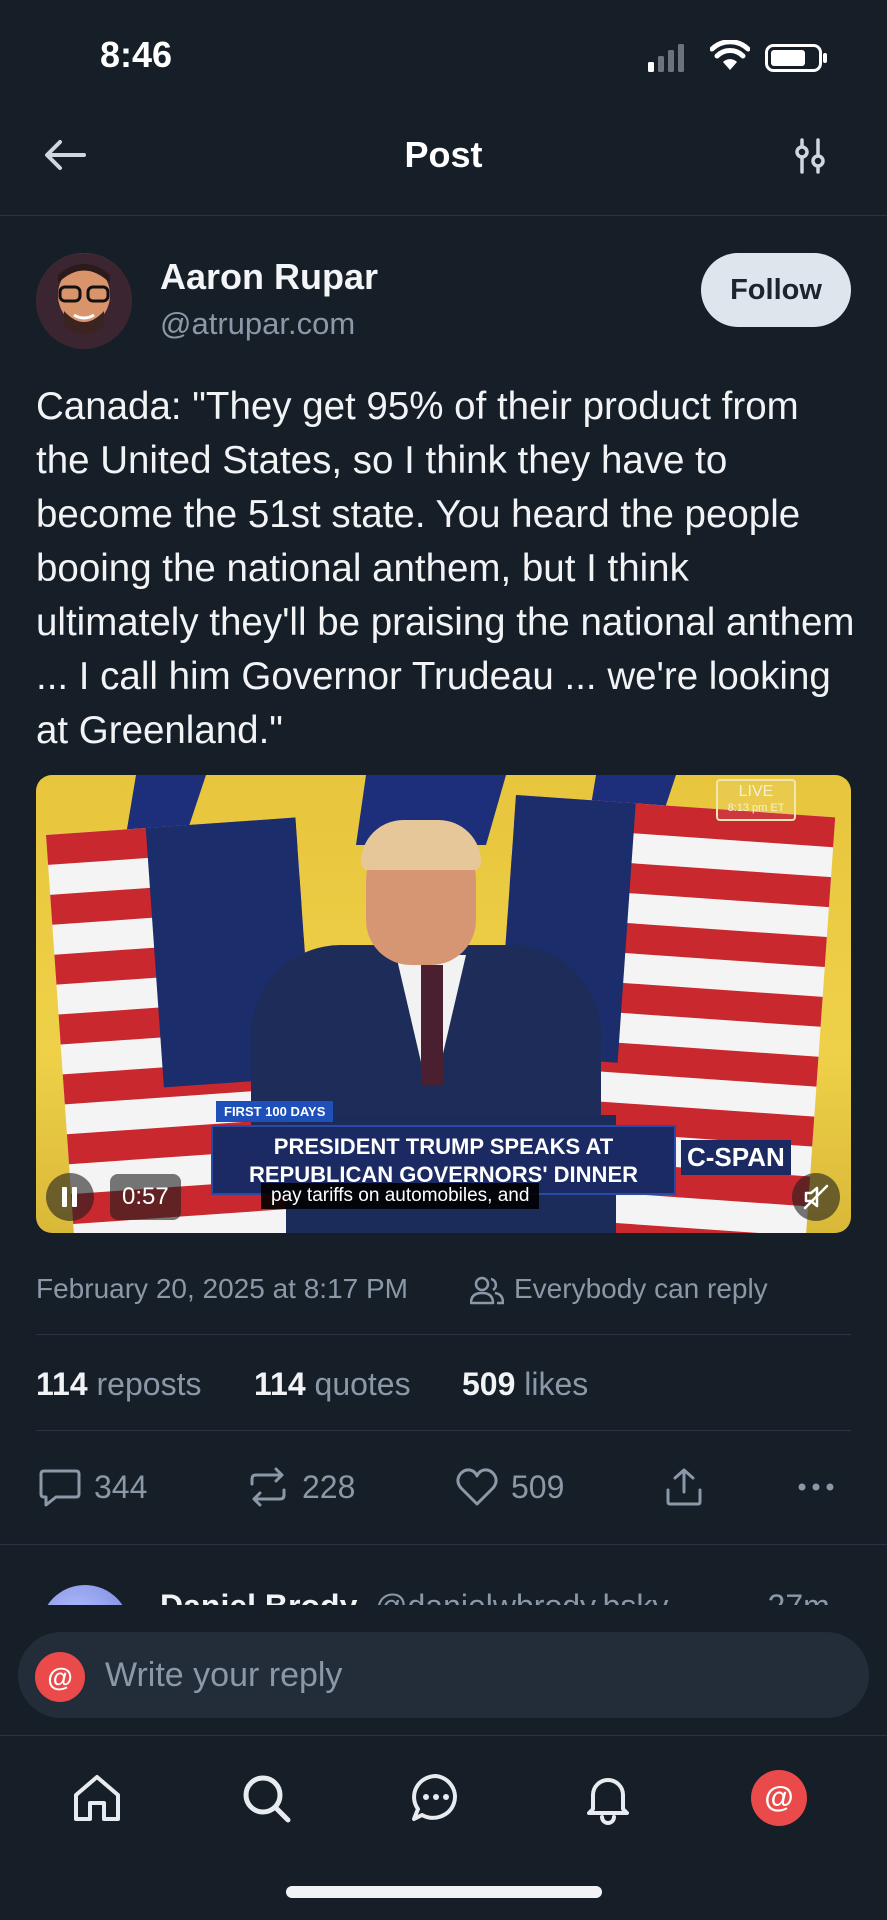  I want to click on reply-button: 344, so click(92, 1487).